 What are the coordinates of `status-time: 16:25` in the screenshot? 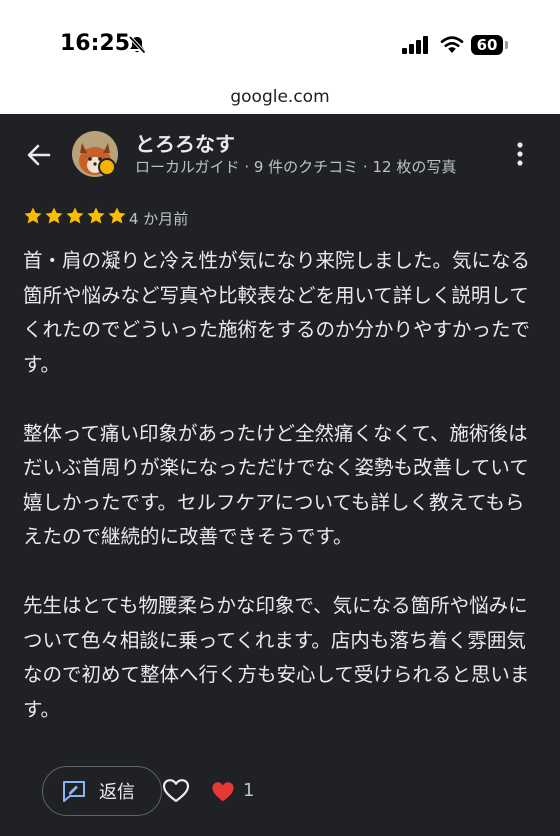 It's located at (95, 43).